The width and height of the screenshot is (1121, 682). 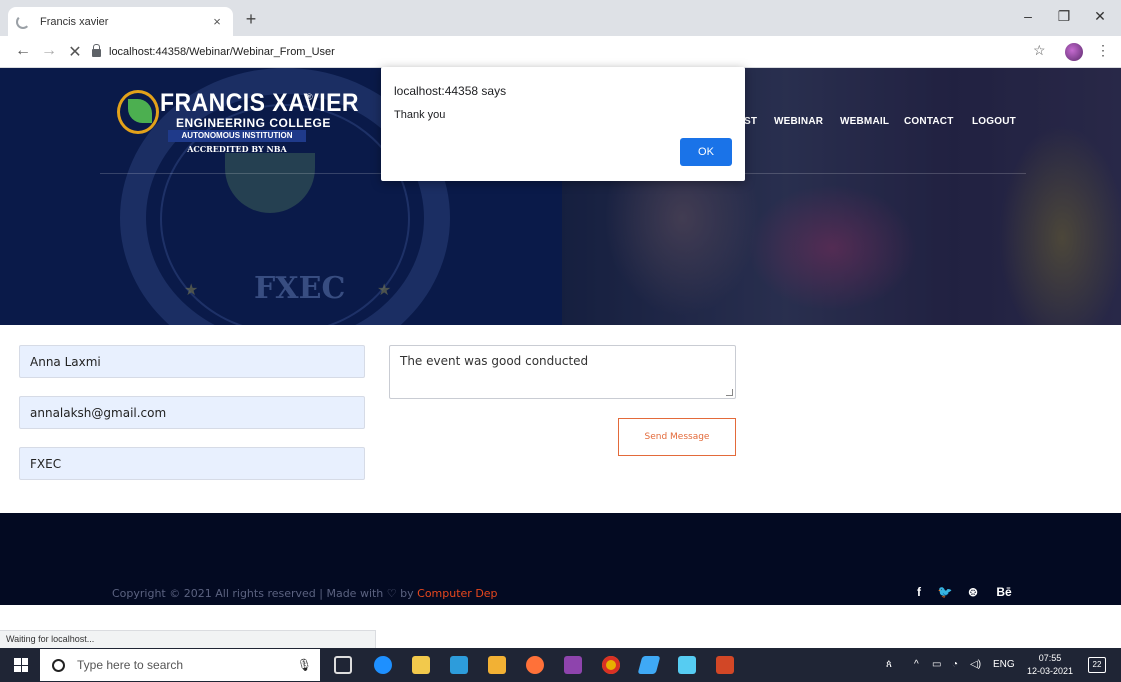 What do you see at coordinates (1074, 52) in the screenshot?
I see `profile-avatar` at bounding box center [1074, 52].